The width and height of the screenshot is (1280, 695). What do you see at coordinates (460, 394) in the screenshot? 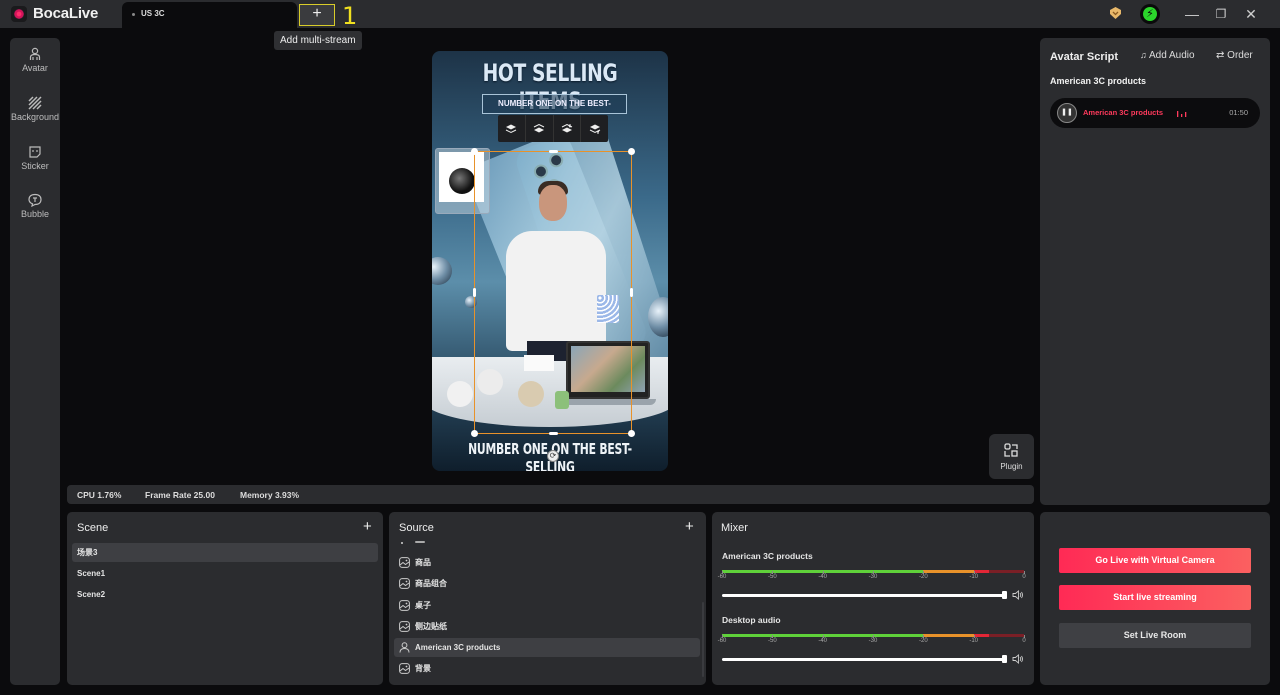
I see `robot-product` at bounding box center [460, 394].